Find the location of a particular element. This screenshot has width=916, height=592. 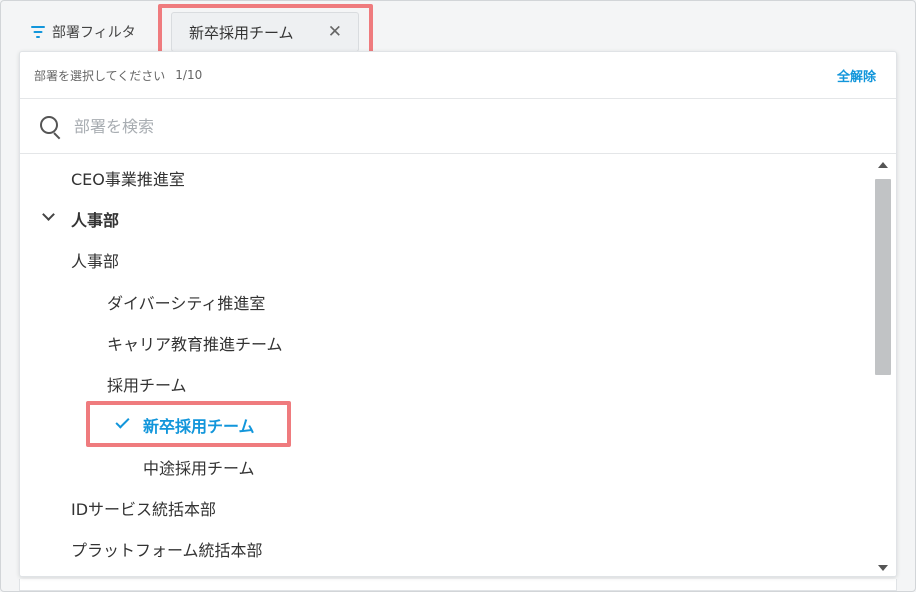

tree-item-career-education: キャリア教育推進チーム is located at coordinates (195, 342).